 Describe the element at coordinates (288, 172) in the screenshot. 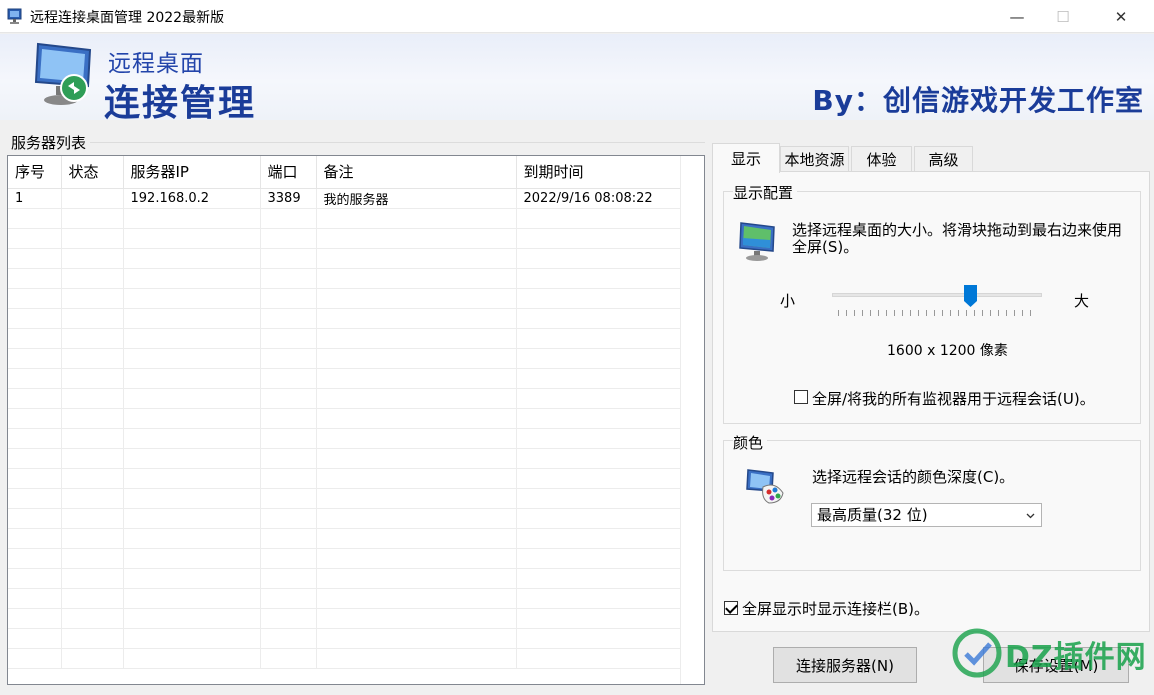

I see `column-header: 端口` at that location.